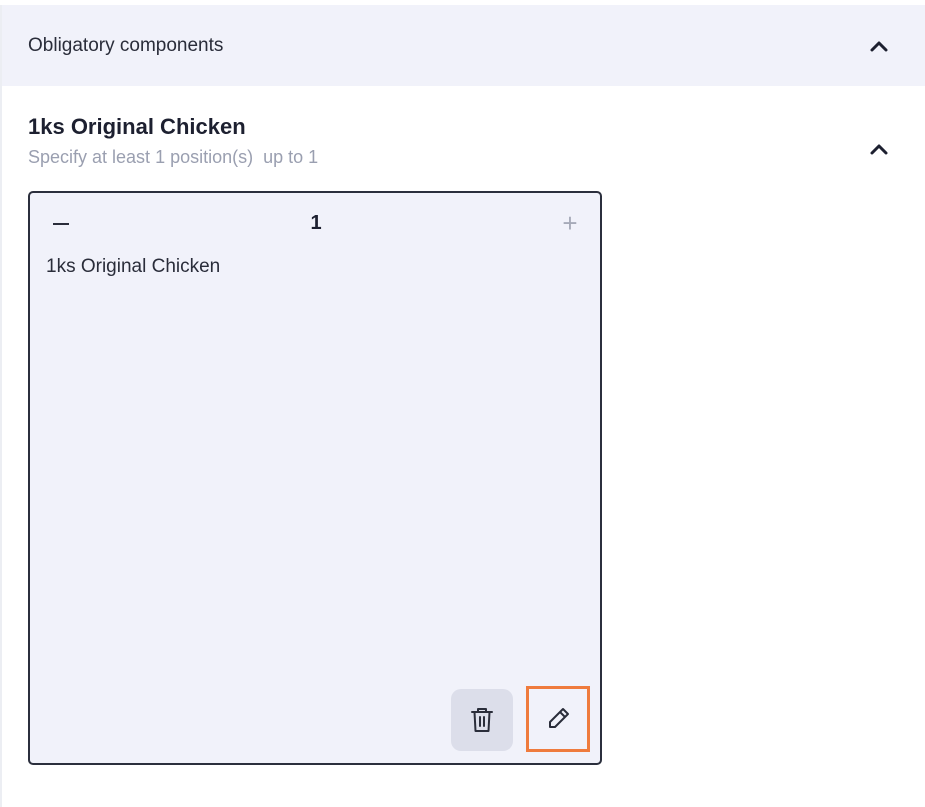 The image size is (925, 807). Describe the element at coordinates (316, 223) in the screenshot. I see `quantity-value: 1` at that location.